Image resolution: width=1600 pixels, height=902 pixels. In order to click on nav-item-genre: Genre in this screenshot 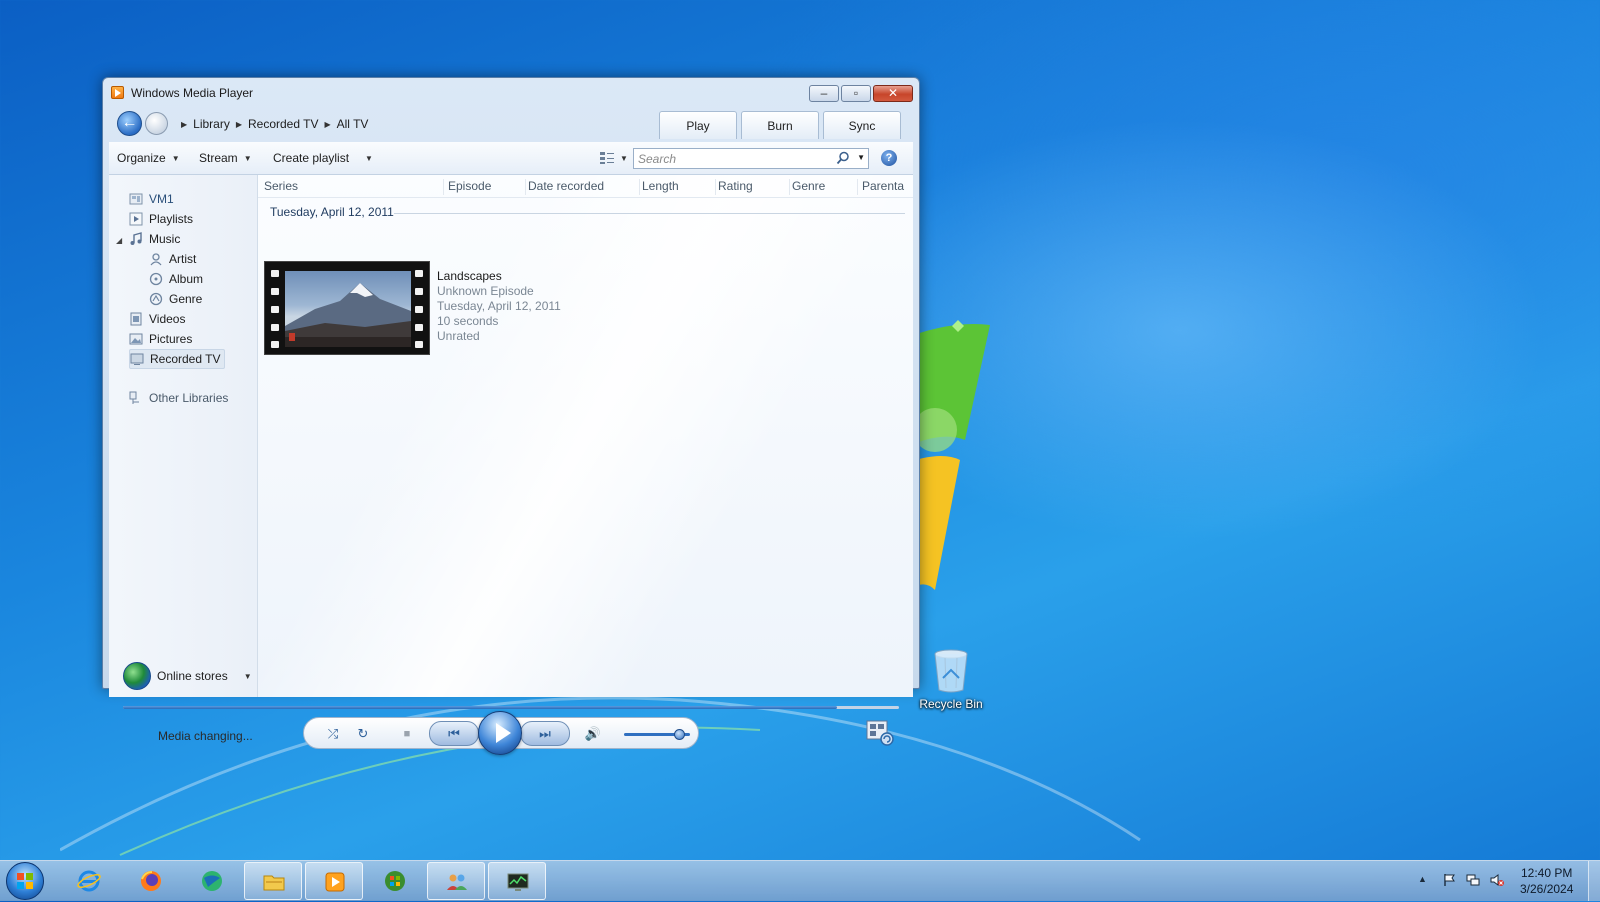, I will do `click(175, 299)`.